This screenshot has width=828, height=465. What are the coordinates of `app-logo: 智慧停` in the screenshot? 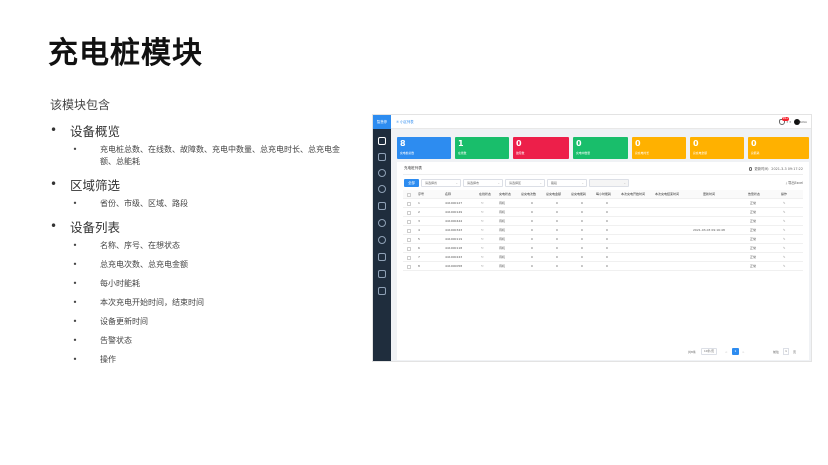 It's located at (382, 122).